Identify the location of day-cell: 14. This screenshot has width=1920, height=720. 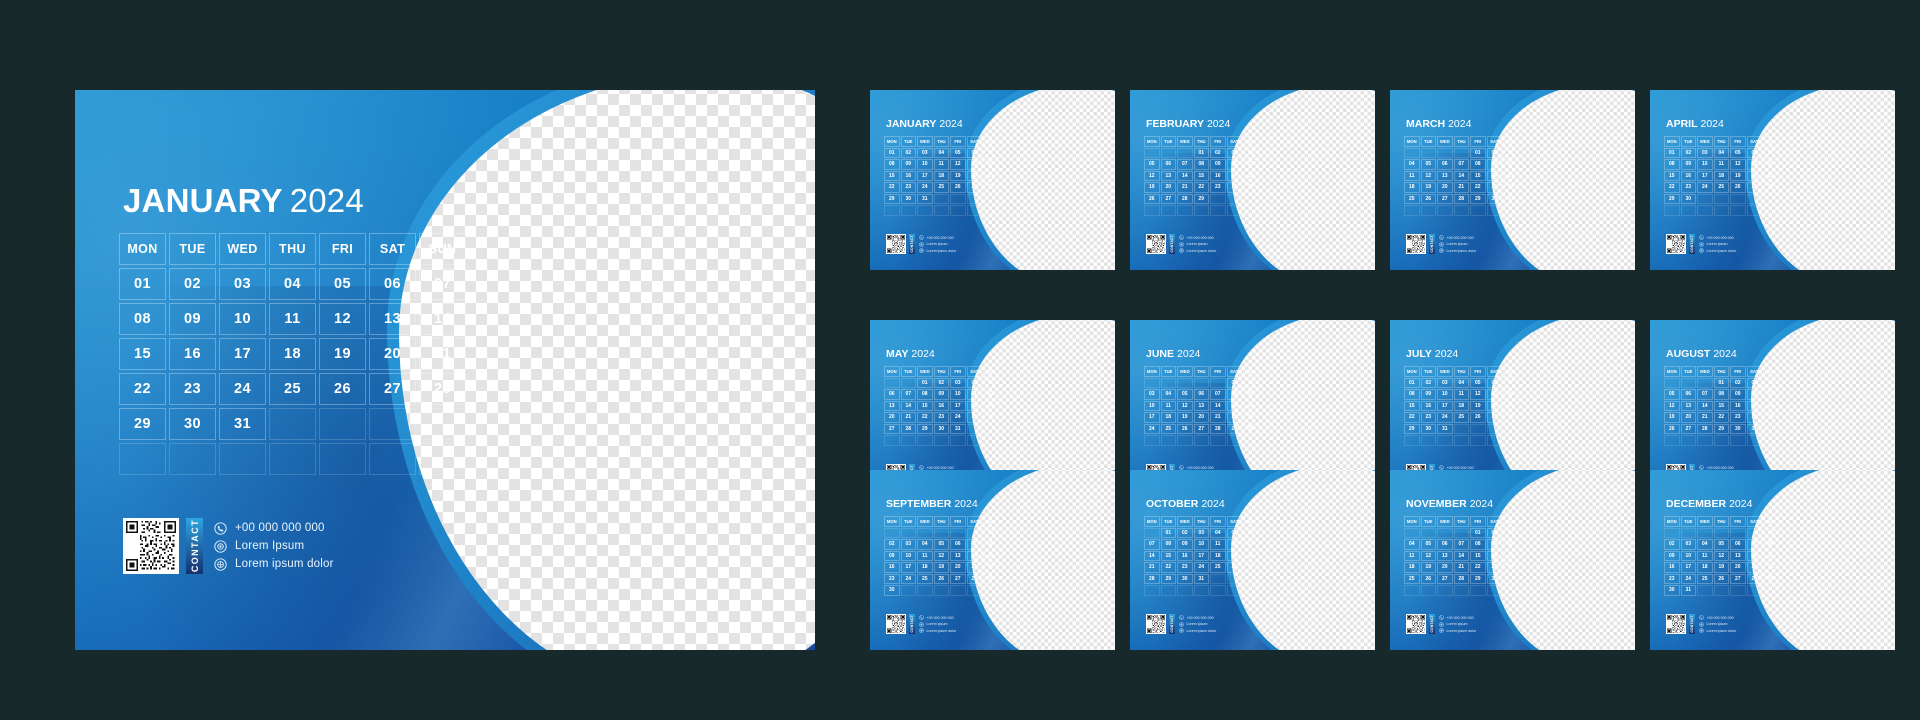
(1511, 394).